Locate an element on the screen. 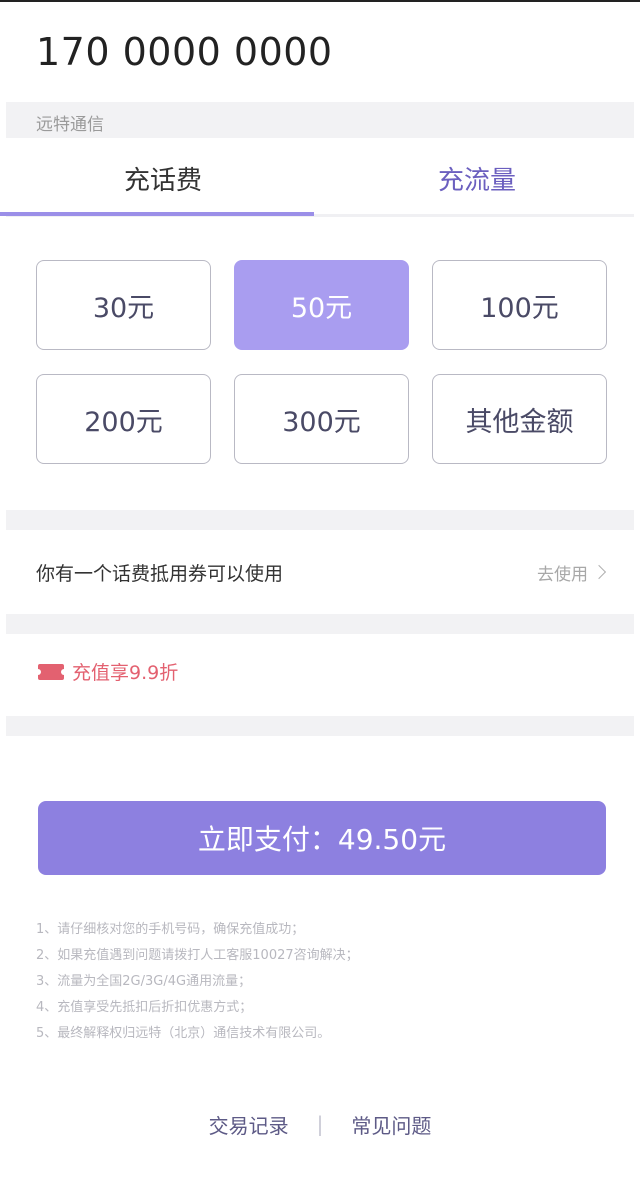 Image resolution: width=640 pixels, height=1178 pixels. coupon-text: 你有一个话费抵用券可以使用 is located at coordinates (160, 573).